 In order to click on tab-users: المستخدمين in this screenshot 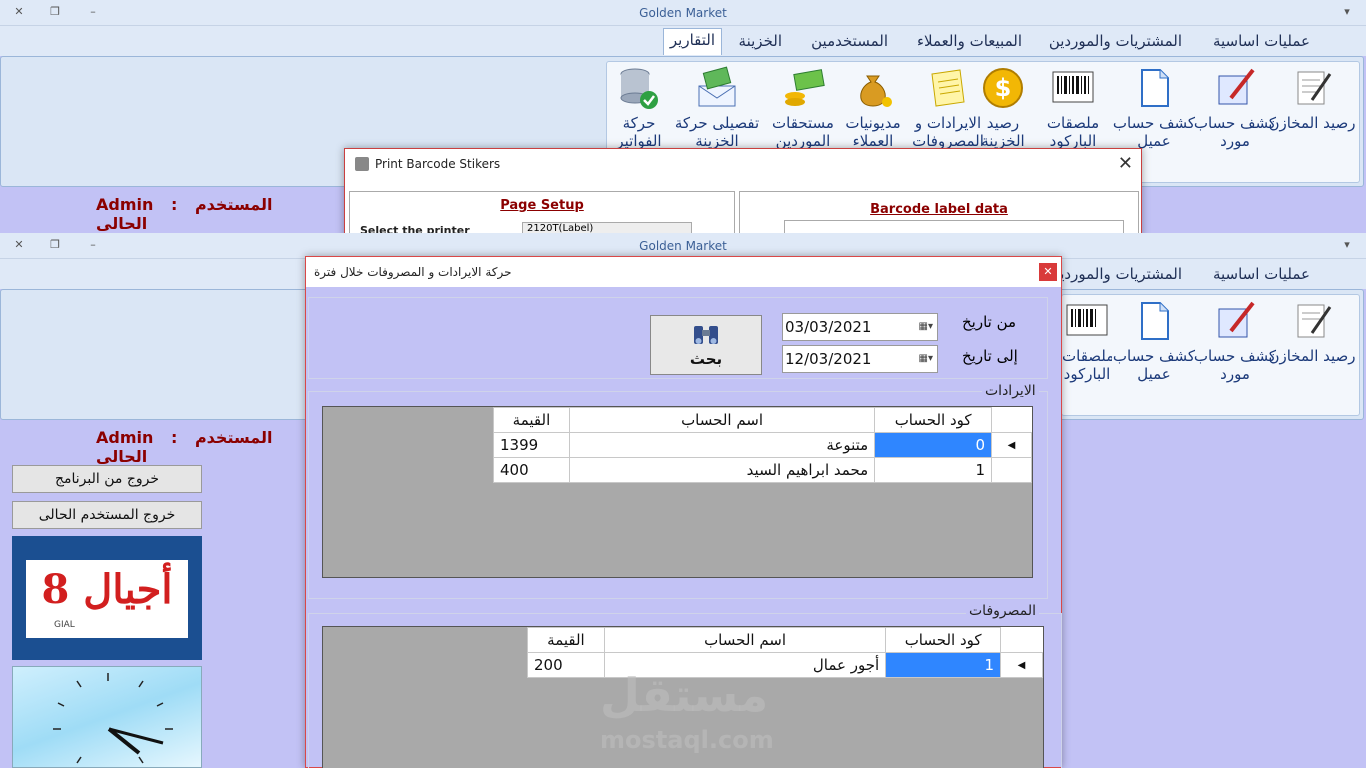, I will do `click(849, 41)`.